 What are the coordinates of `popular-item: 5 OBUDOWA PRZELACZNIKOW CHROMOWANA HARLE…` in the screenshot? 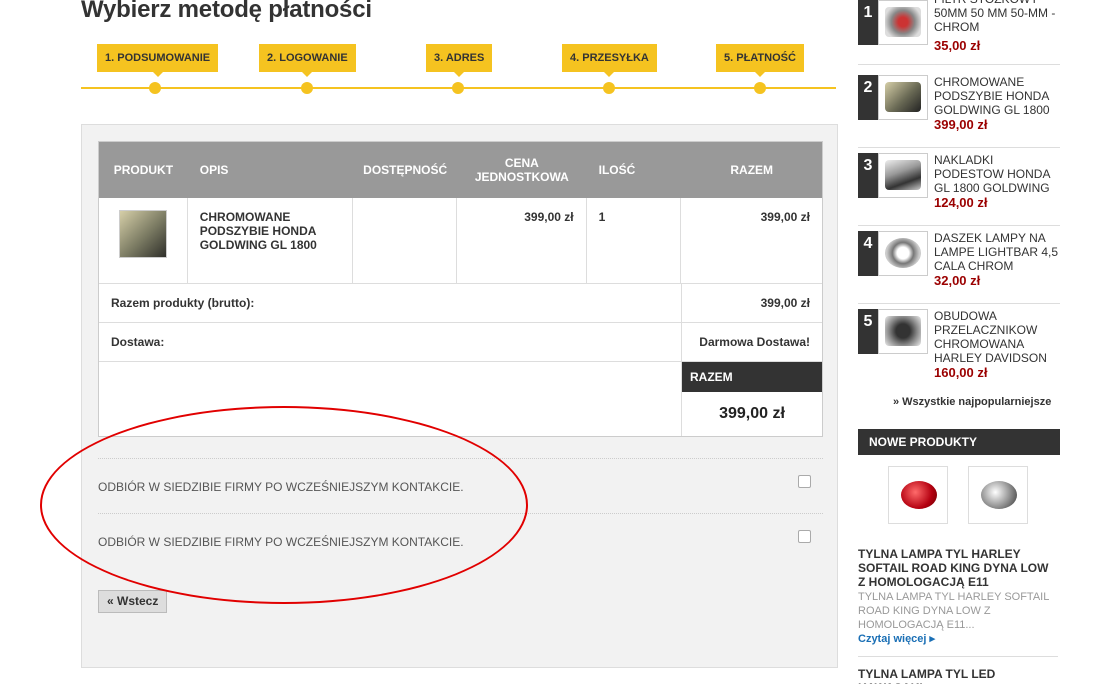 It's located at (959, 348).